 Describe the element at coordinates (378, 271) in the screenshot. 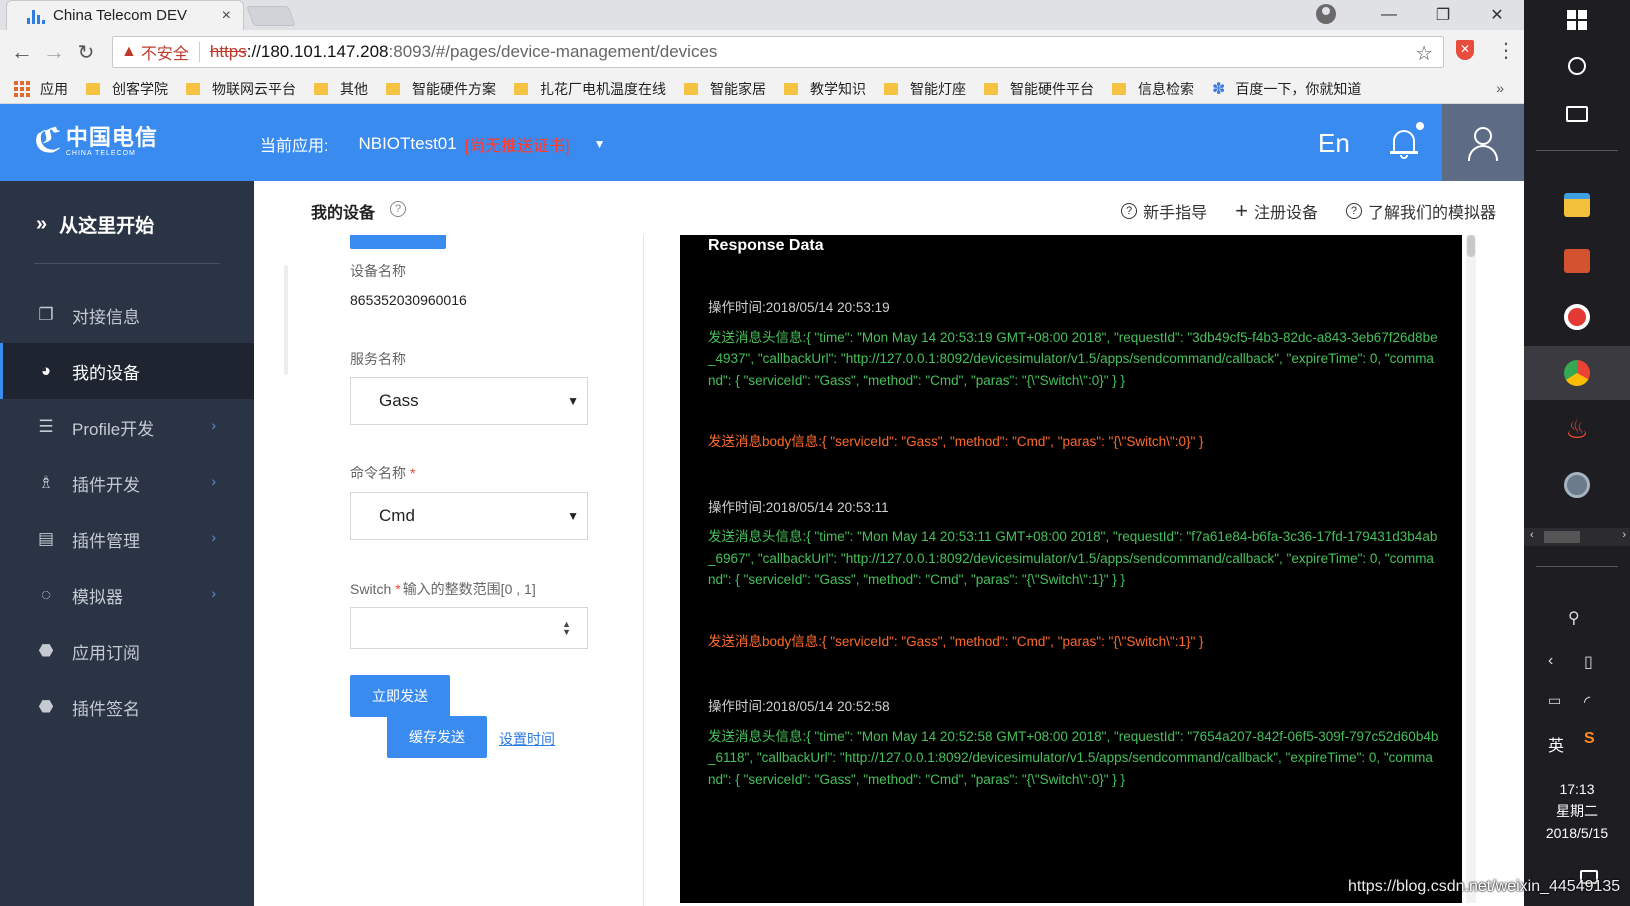

I see `device-name-label: 设备名称` at that location.